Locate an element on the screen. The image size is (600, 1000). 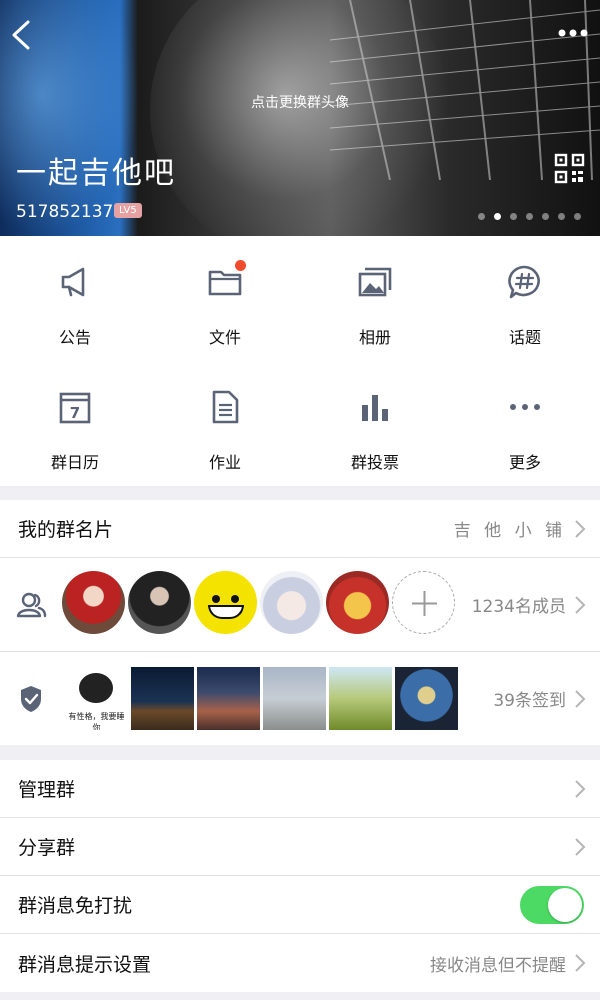
members-icon is located at coordinates (31, 605).